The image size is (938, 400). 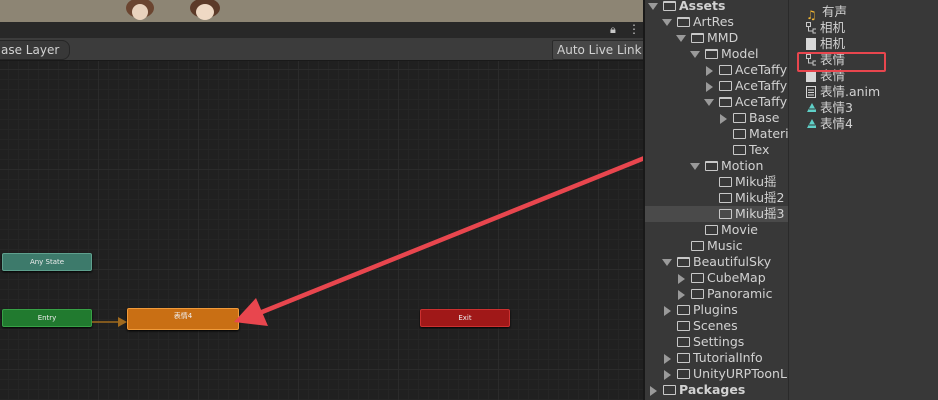 I want to click on tree-item-base: Base, so click(x=748, y=118).